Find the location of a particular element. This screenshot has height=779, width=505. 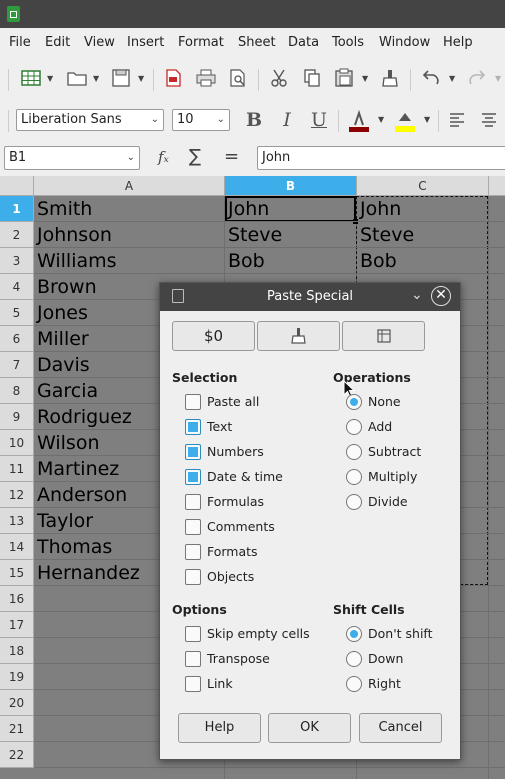

cancel-button: Cancel is located at coordinates (400, 728).